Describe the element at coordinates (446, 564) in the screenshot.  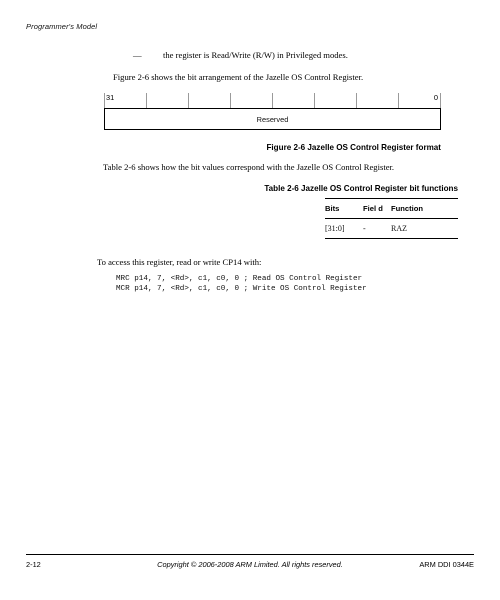
I see `footer-document-id: ARM DDI 0344E` at that location.